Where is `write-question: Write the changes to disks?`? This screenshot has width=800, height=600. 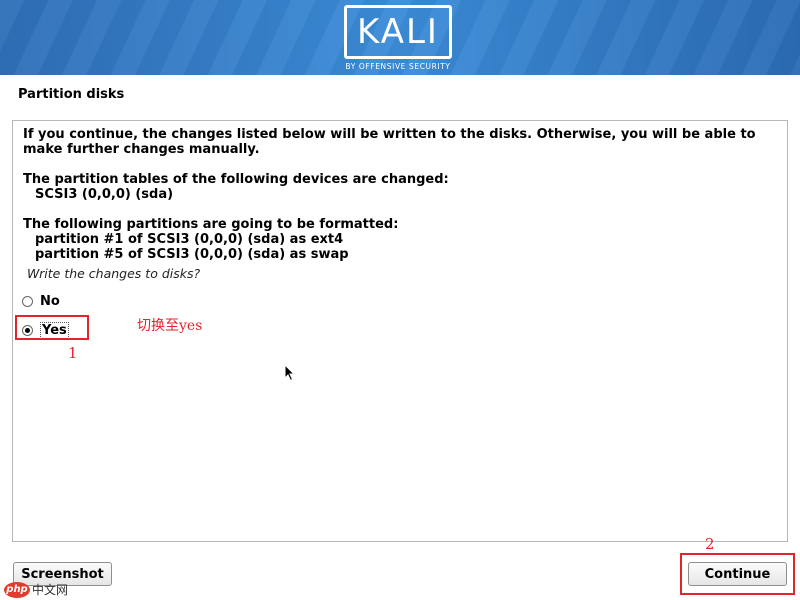 write-question: Write the changes to disks? is located at coordinates (114, 273).